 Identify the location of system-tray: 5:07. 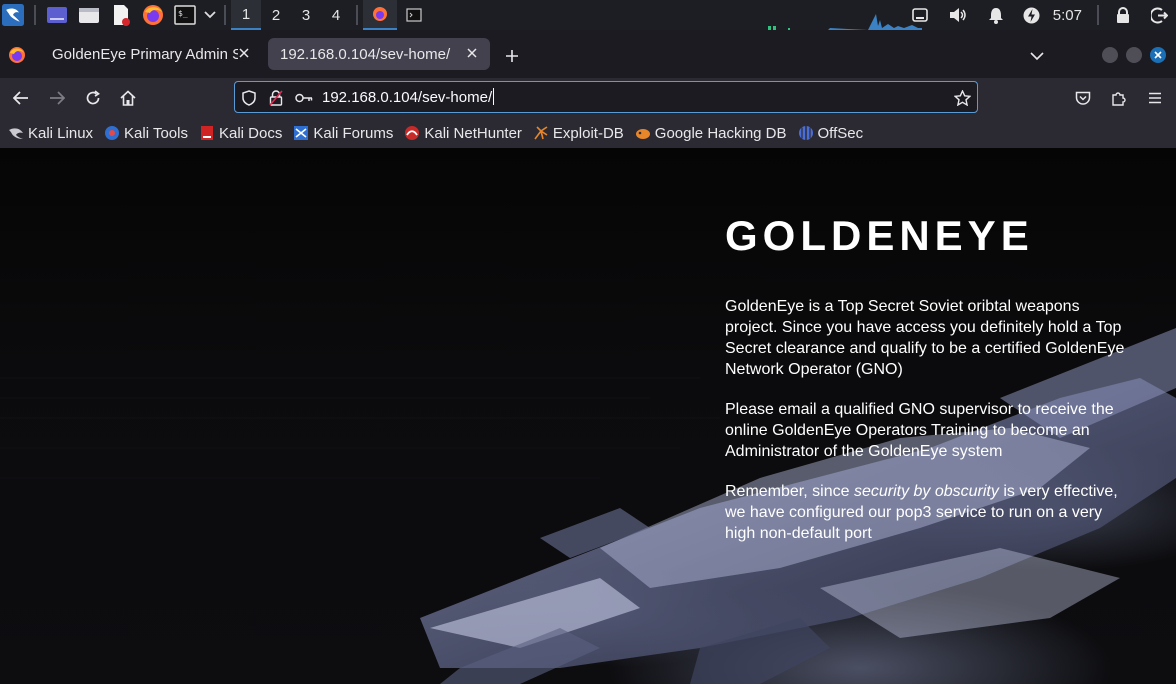
(1038, 15).